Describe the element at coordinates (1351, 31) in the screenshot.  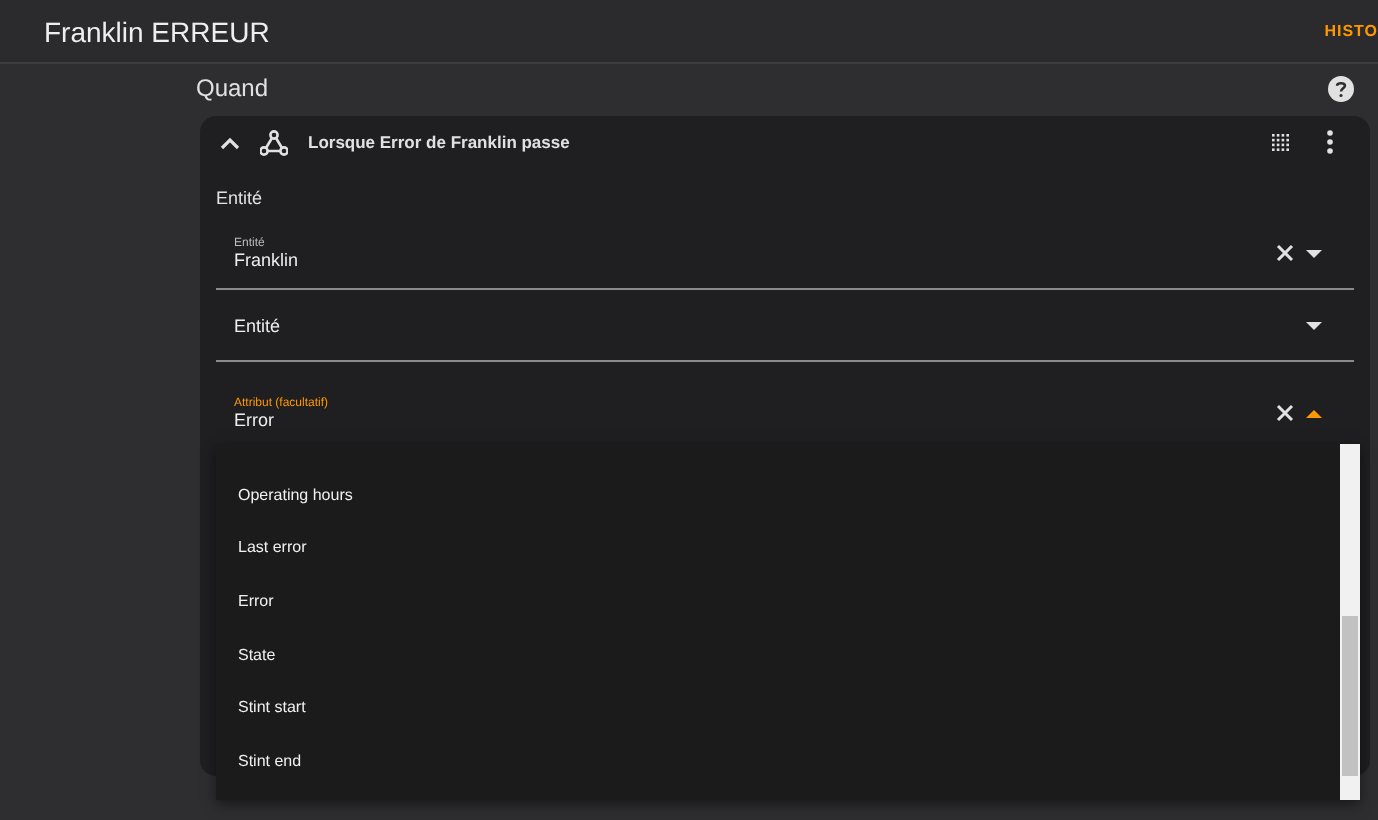
I see `history-tab: HISTO` at that location.